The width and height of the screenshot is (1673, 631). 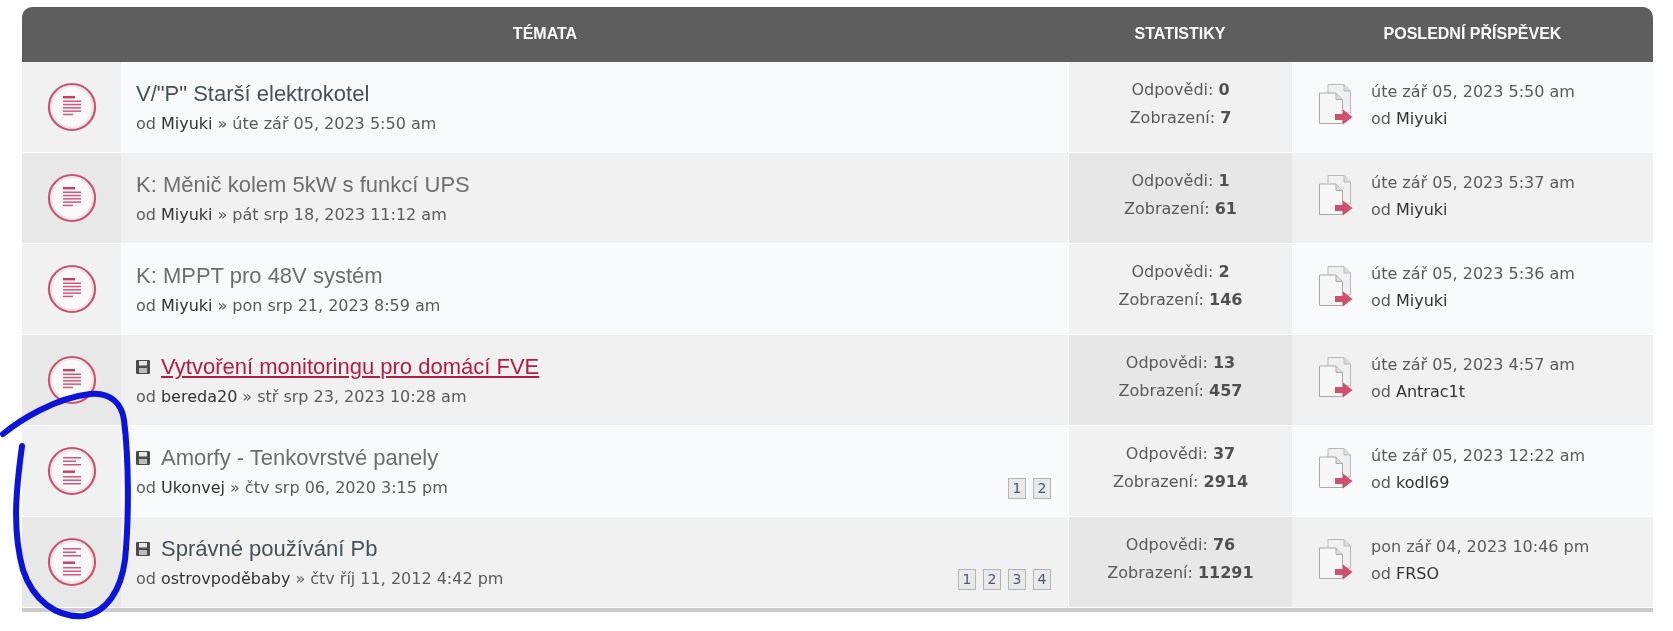 I want to click on views-count: Zobrazení: 2914, so click(x=1180, y=482).